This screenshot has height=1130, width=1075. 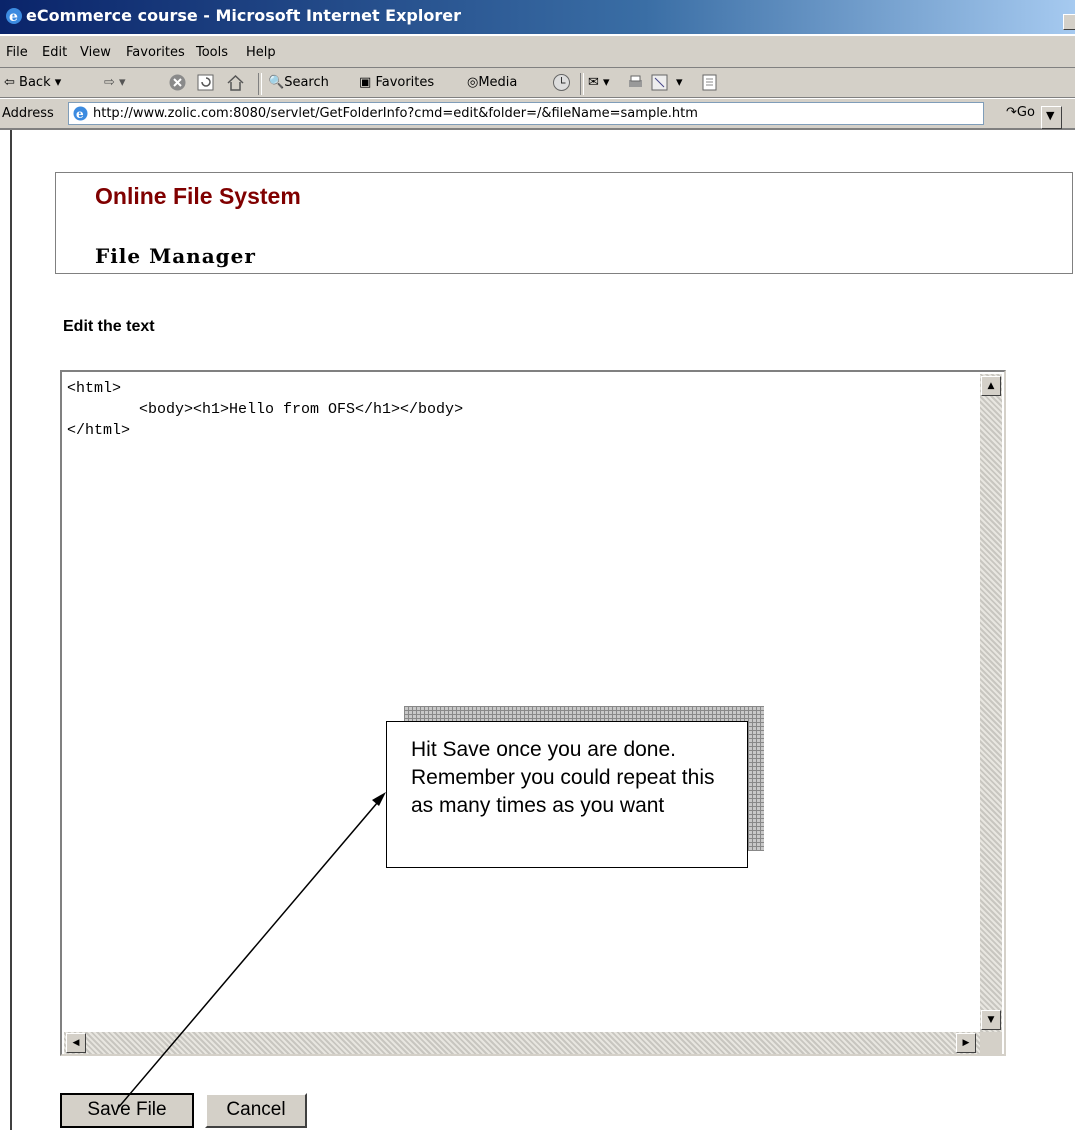 I want to click on scroll-right-button: ▶, so click(x=966, y=1043).